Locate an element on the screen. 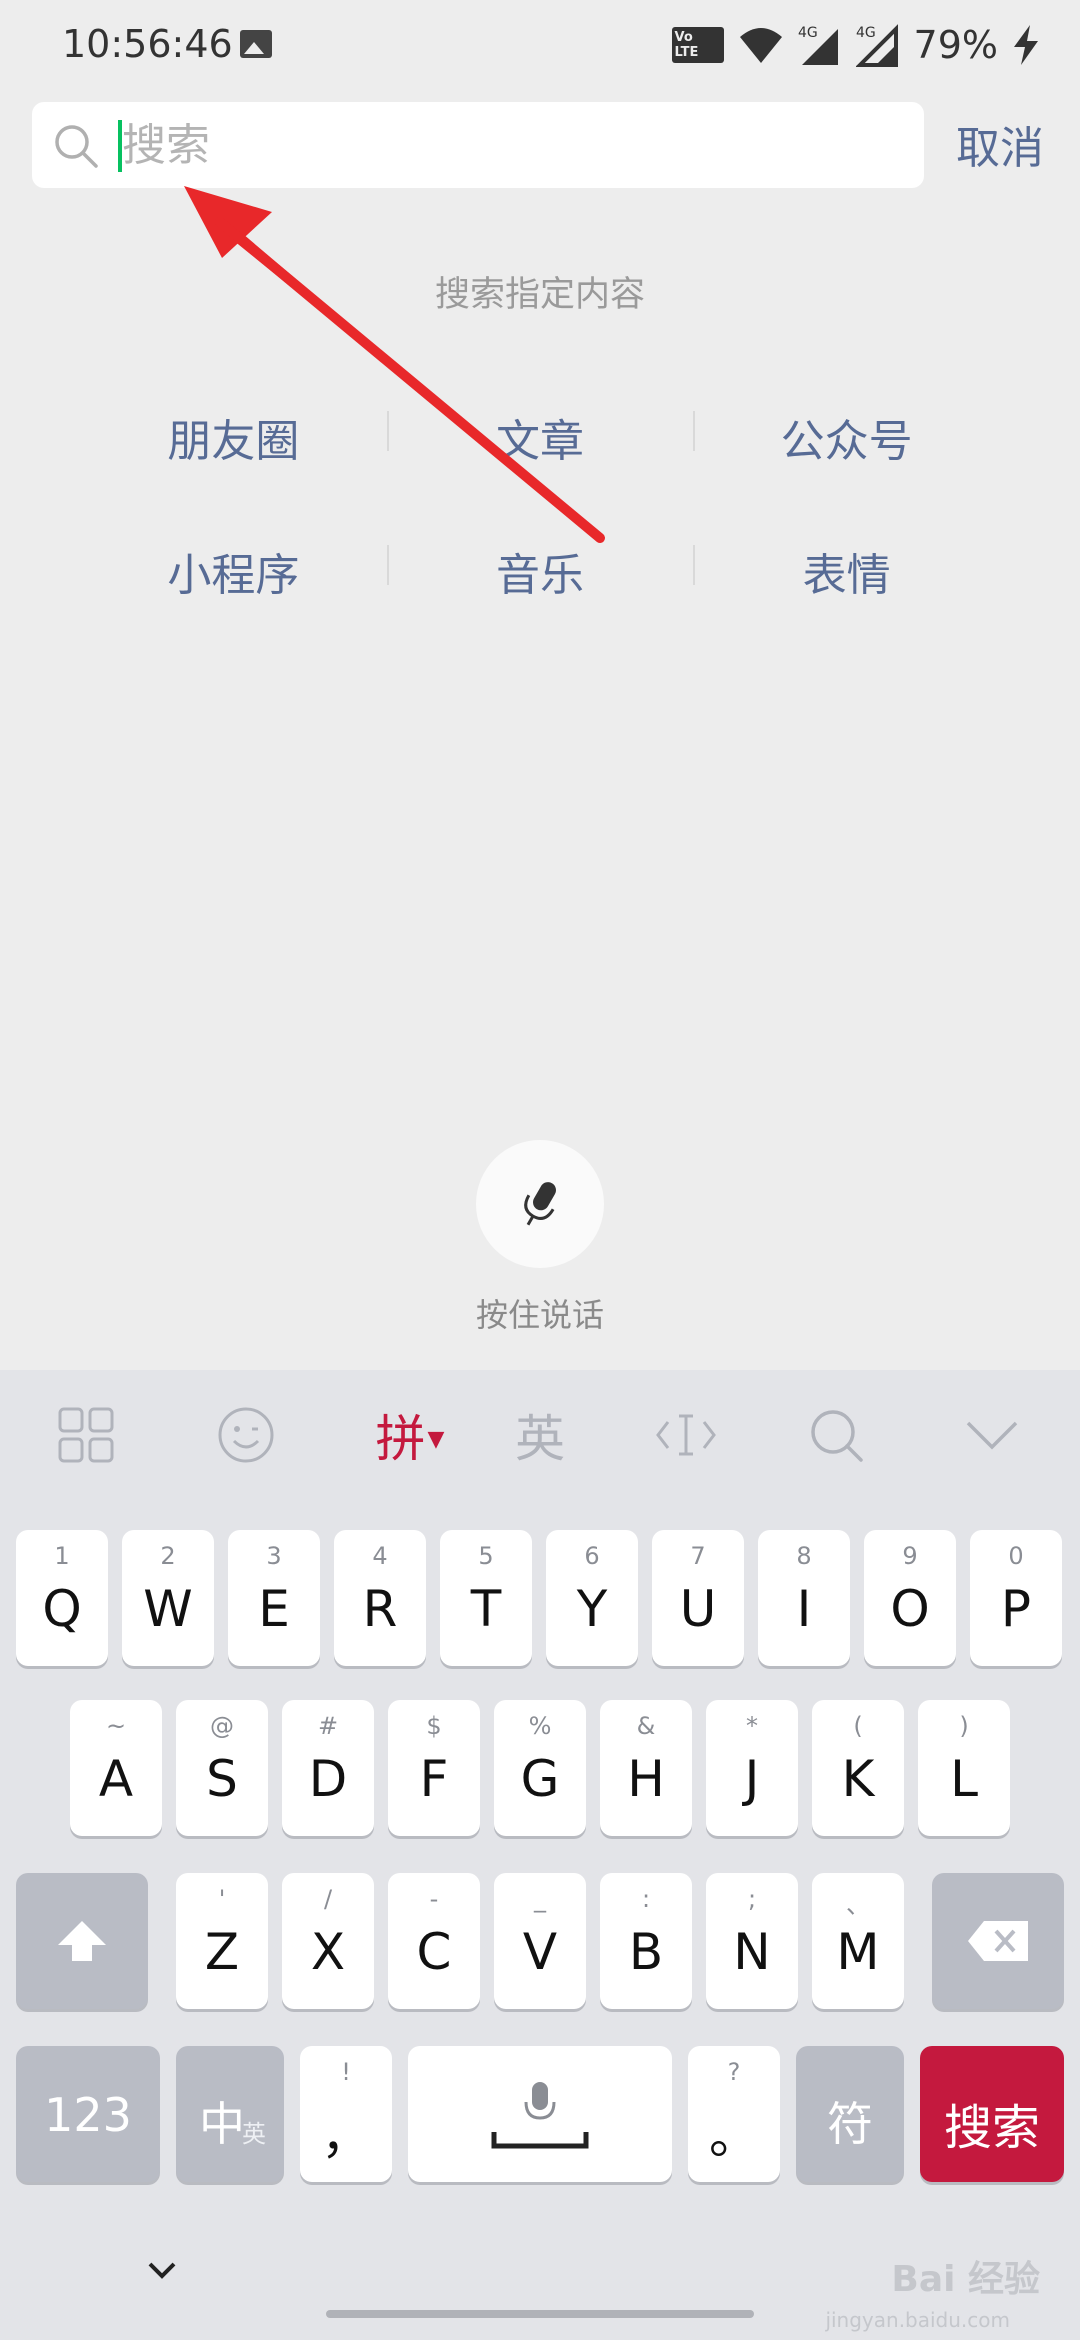  key-e: 3E is located at coordinates (274, 1598).